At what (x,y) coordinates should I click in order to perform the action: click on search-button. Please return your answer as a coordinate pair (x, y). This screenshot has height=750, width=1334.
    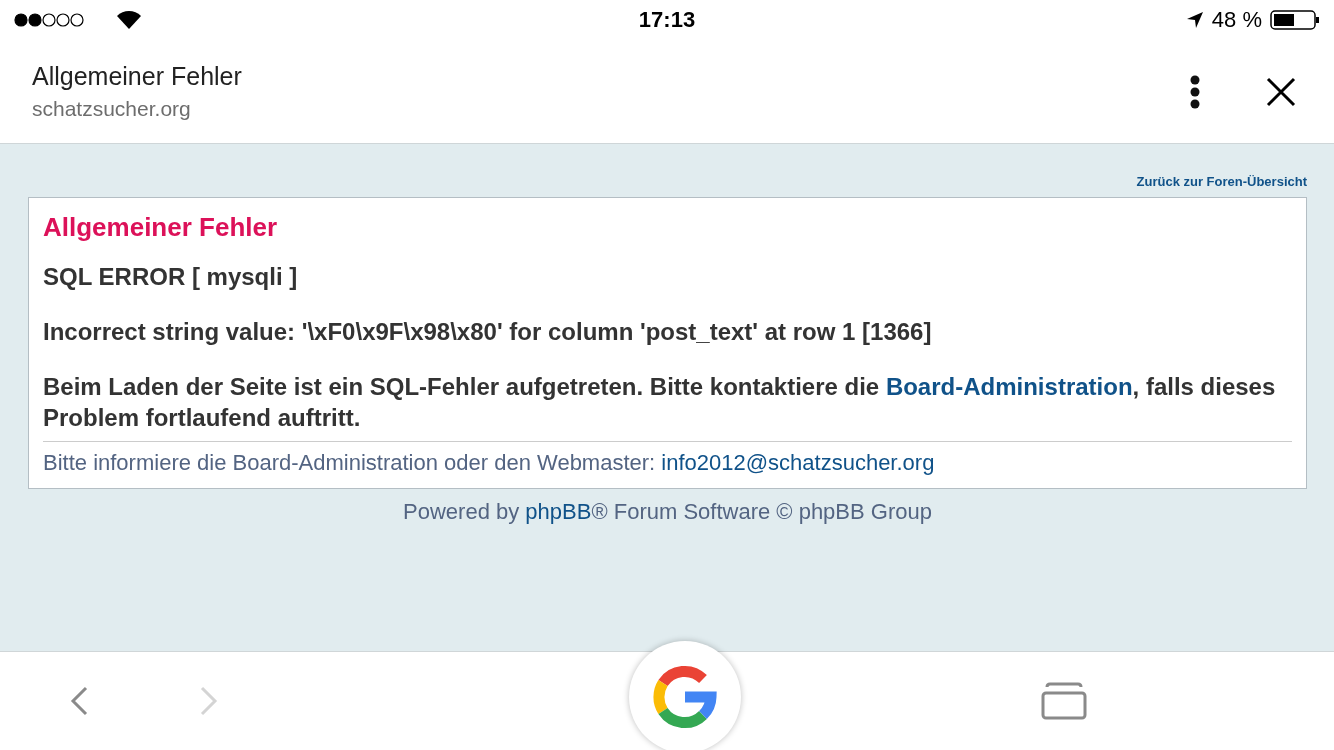
    Looking at the image, I should click on (685, 695).